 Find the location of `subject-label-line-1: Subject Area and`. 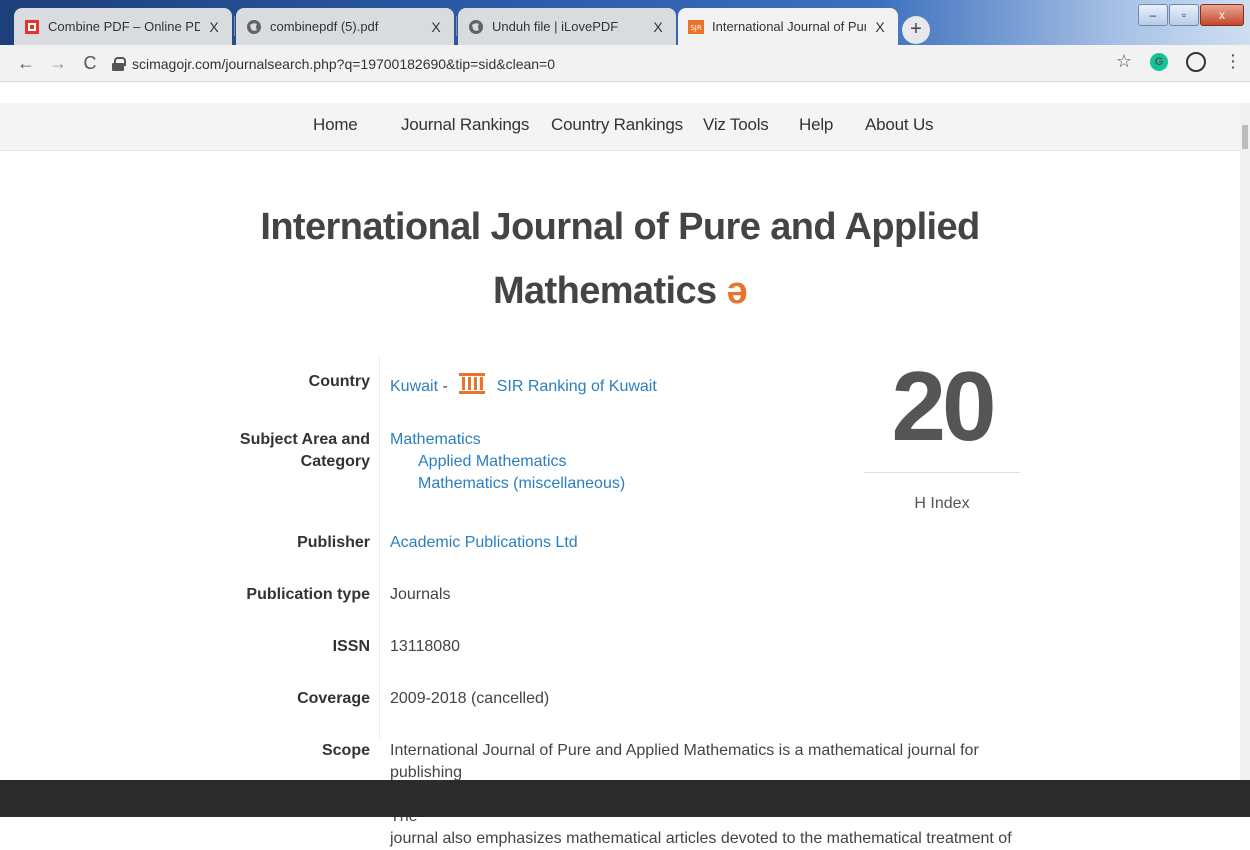

subject-label-line-1: Subject Area and is located at coordinates (304, 439).